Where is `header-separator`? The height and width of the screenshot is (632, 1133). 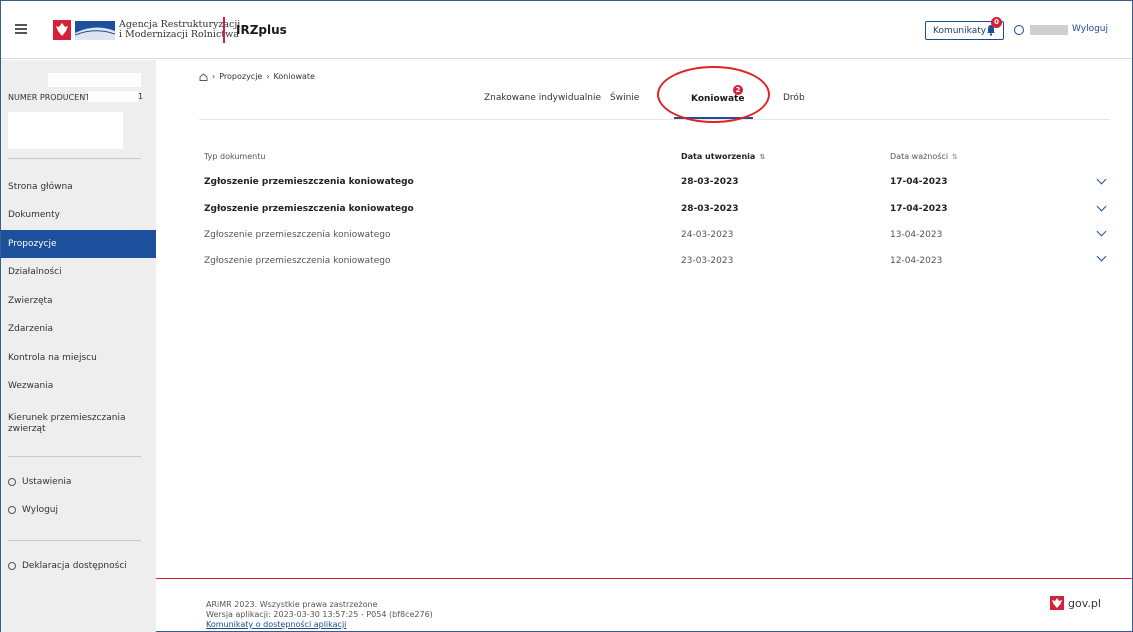 header-separator is located at coordinates (224, 30).